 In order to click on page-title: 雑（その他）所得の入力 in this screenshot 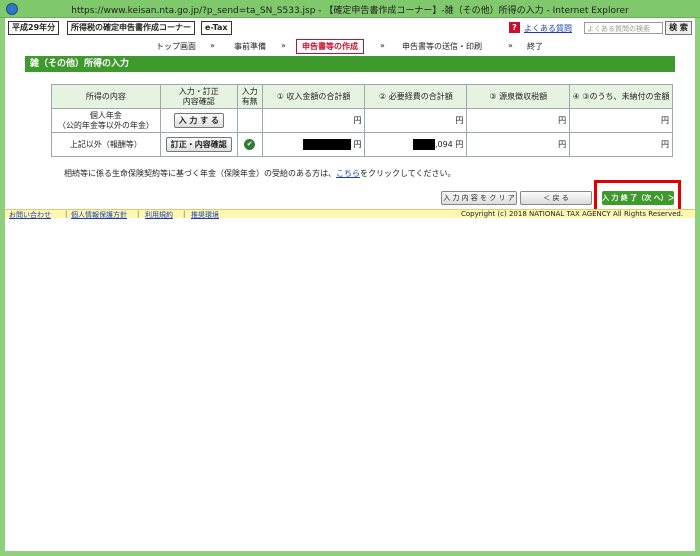, I will do `click(350, 64)`.